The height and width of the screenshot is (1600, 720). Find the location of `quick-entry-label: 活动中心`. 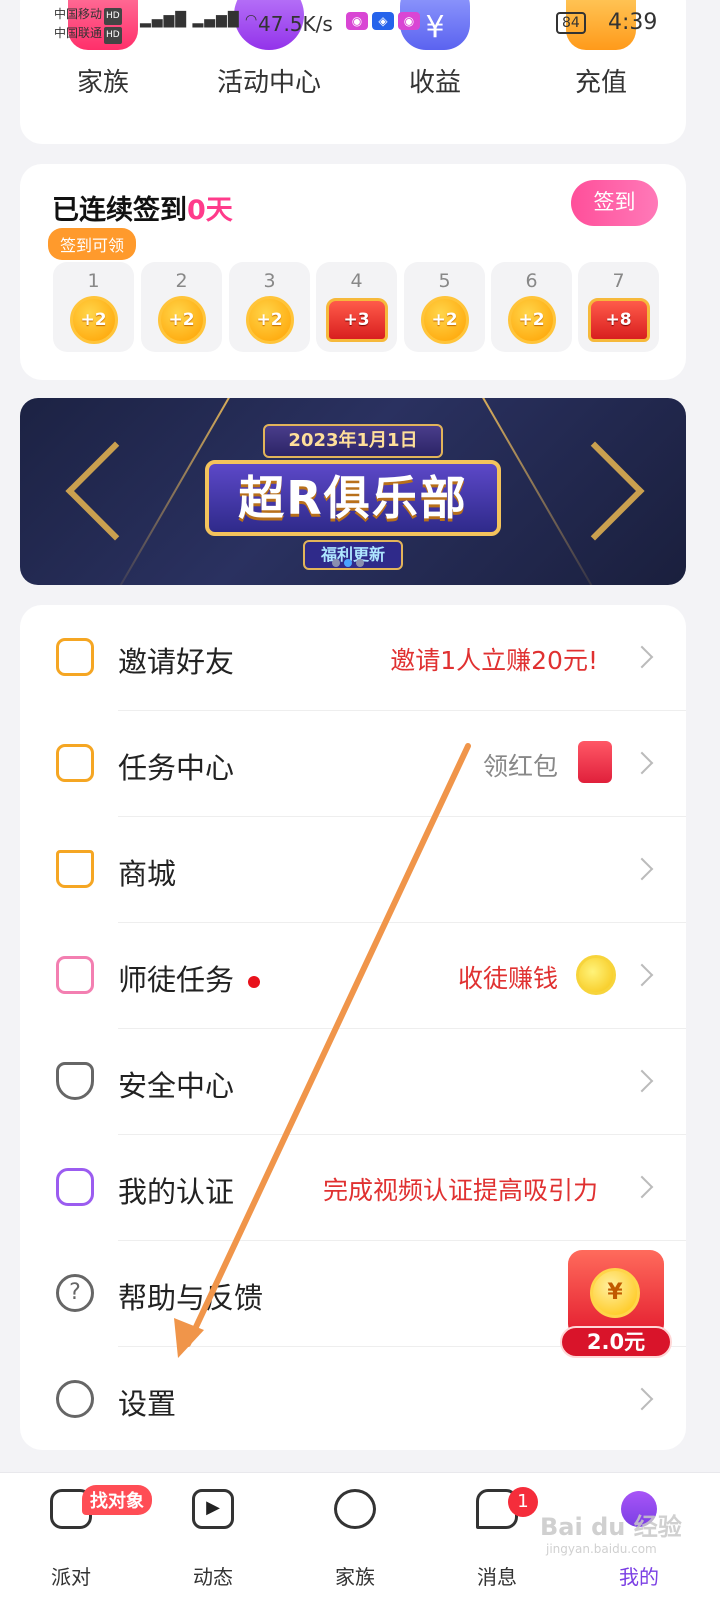

quick-entry-label: 活动中心 is located at coordinates (268, 83).